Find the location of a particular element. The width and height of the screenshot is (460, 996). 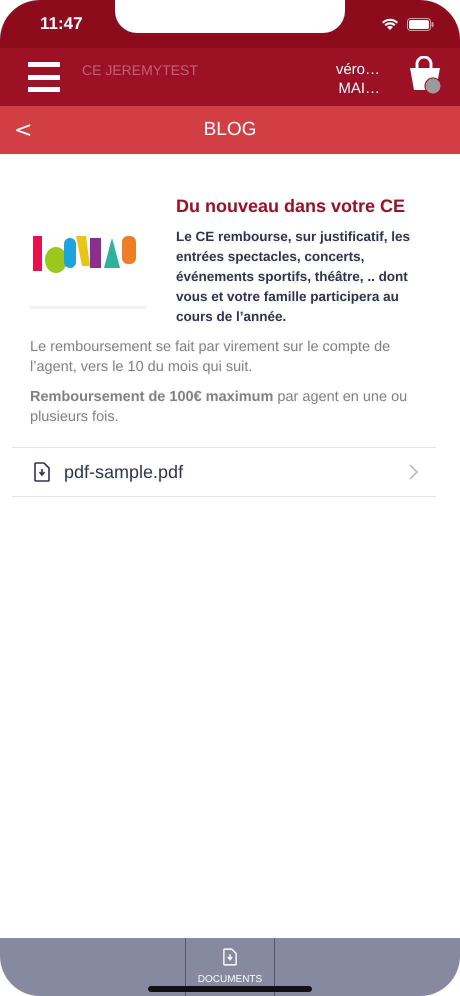

attachment-name: pdf-sample.pdf is located at coordinates (124, 472).